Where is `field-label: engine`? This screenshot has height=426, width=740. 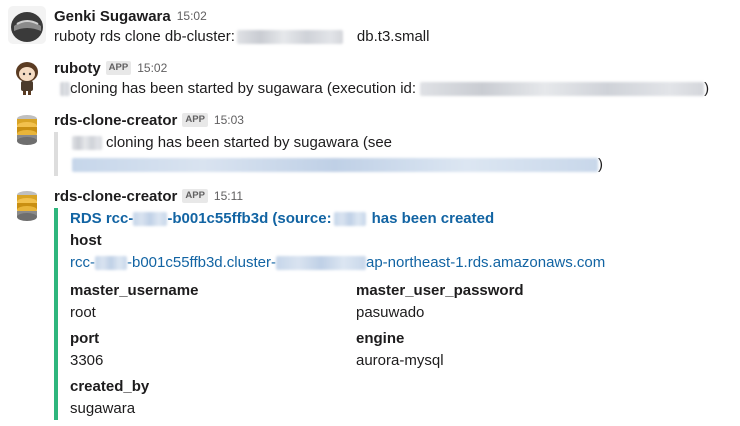
field-label: engine is located at coordinates (380, 338).